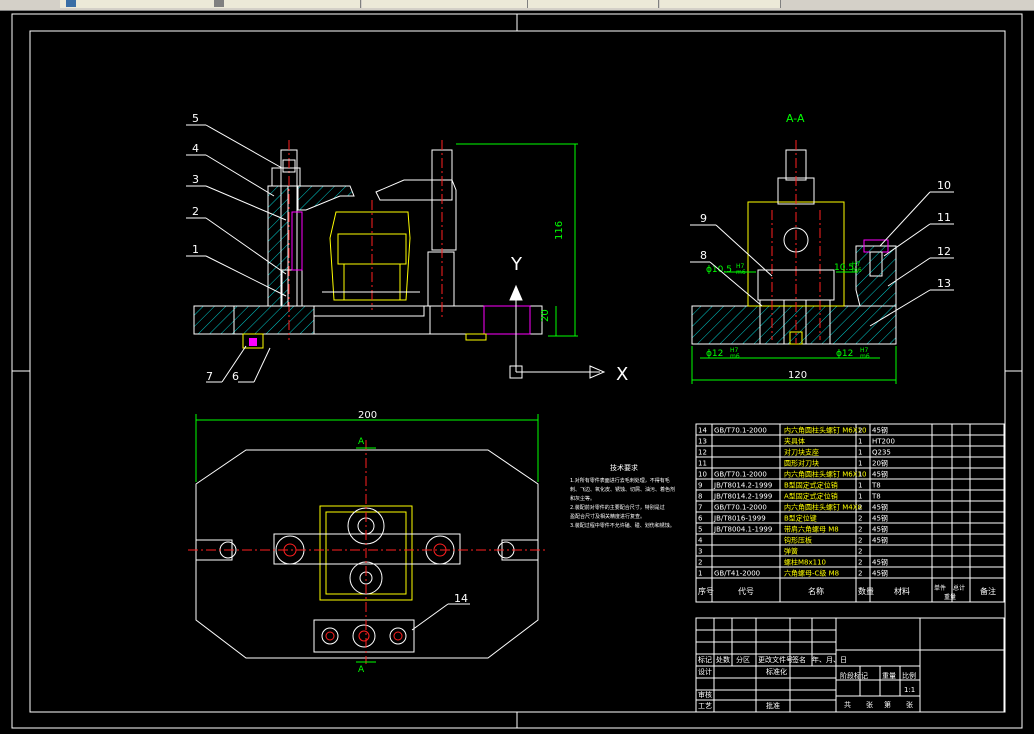  What do you see at coordinates (739, 519) in the screenshot?
I see `bom-cell-code: JB/T8016-1999` at bounding box center [739, 519].